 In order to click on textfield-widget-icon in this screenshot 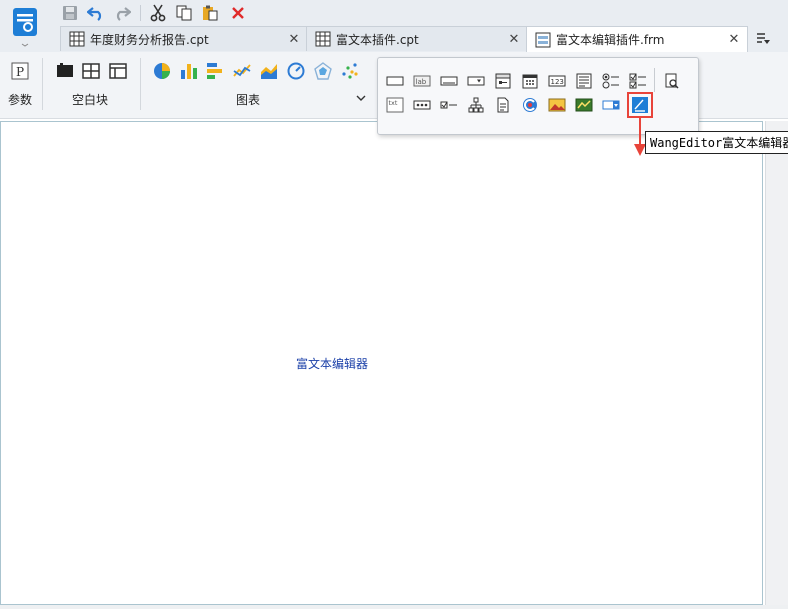, I will do `click(449, 81)`.